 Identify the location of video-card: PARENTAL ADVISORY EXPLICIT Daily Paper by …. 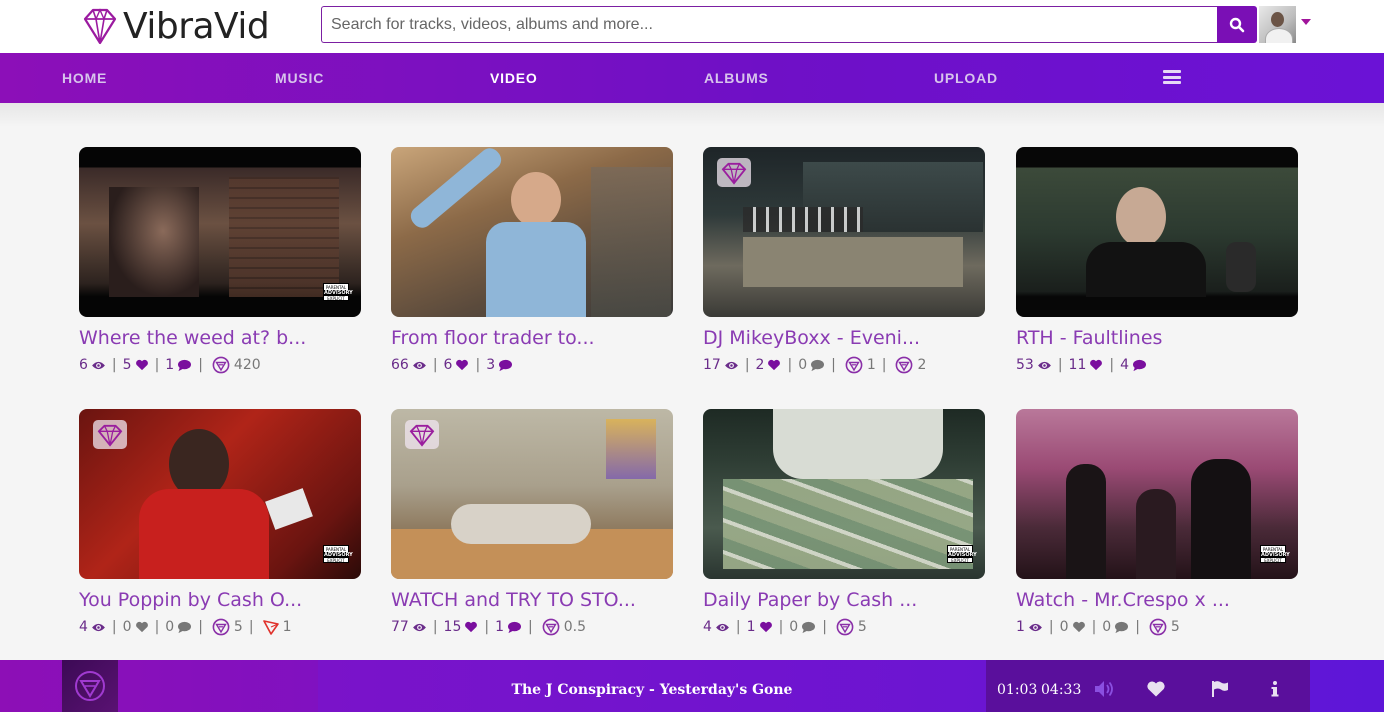
(844, 522).